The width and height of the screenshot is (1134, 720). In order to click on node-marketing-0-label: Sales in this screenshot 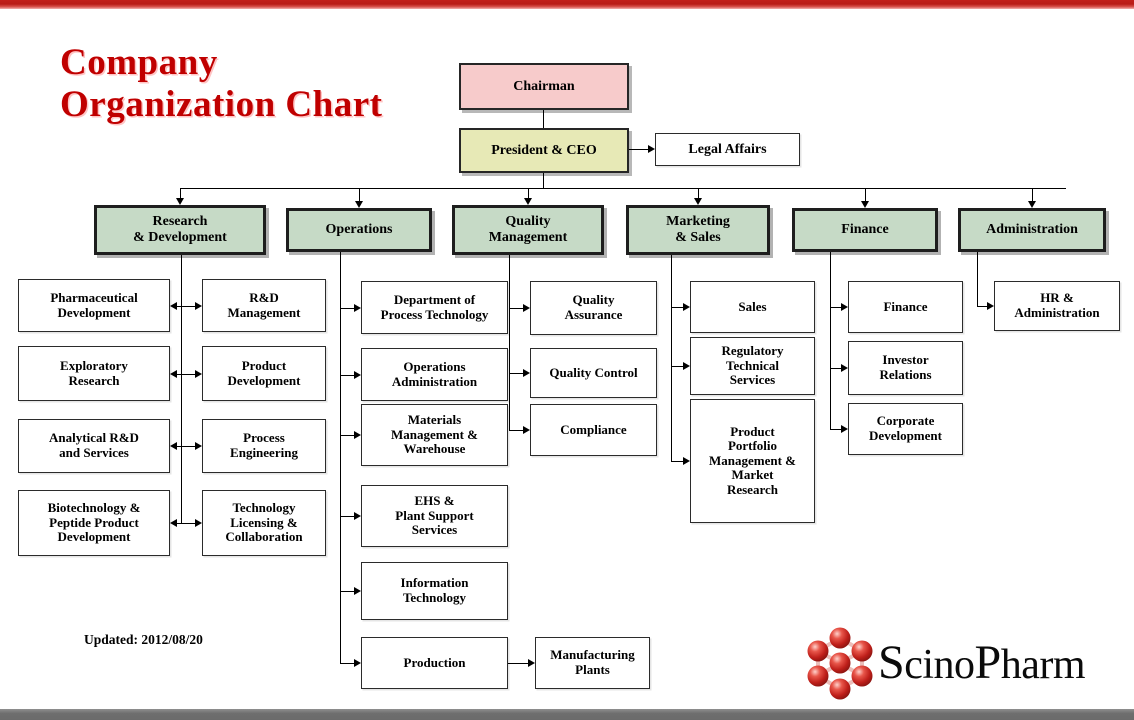, I will do `click(752, 306)`.